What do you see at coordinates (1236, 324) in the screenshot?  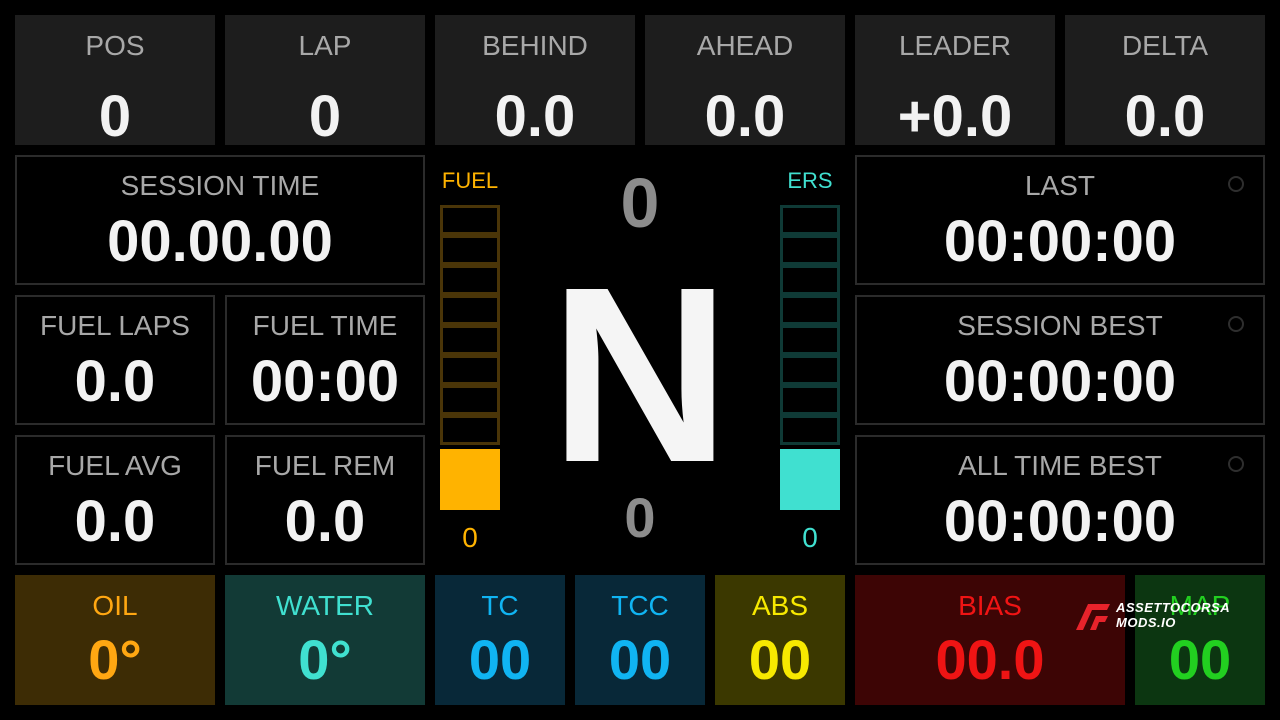 I see `session-best-indicator-icon` at bounding box center [1236, 324].